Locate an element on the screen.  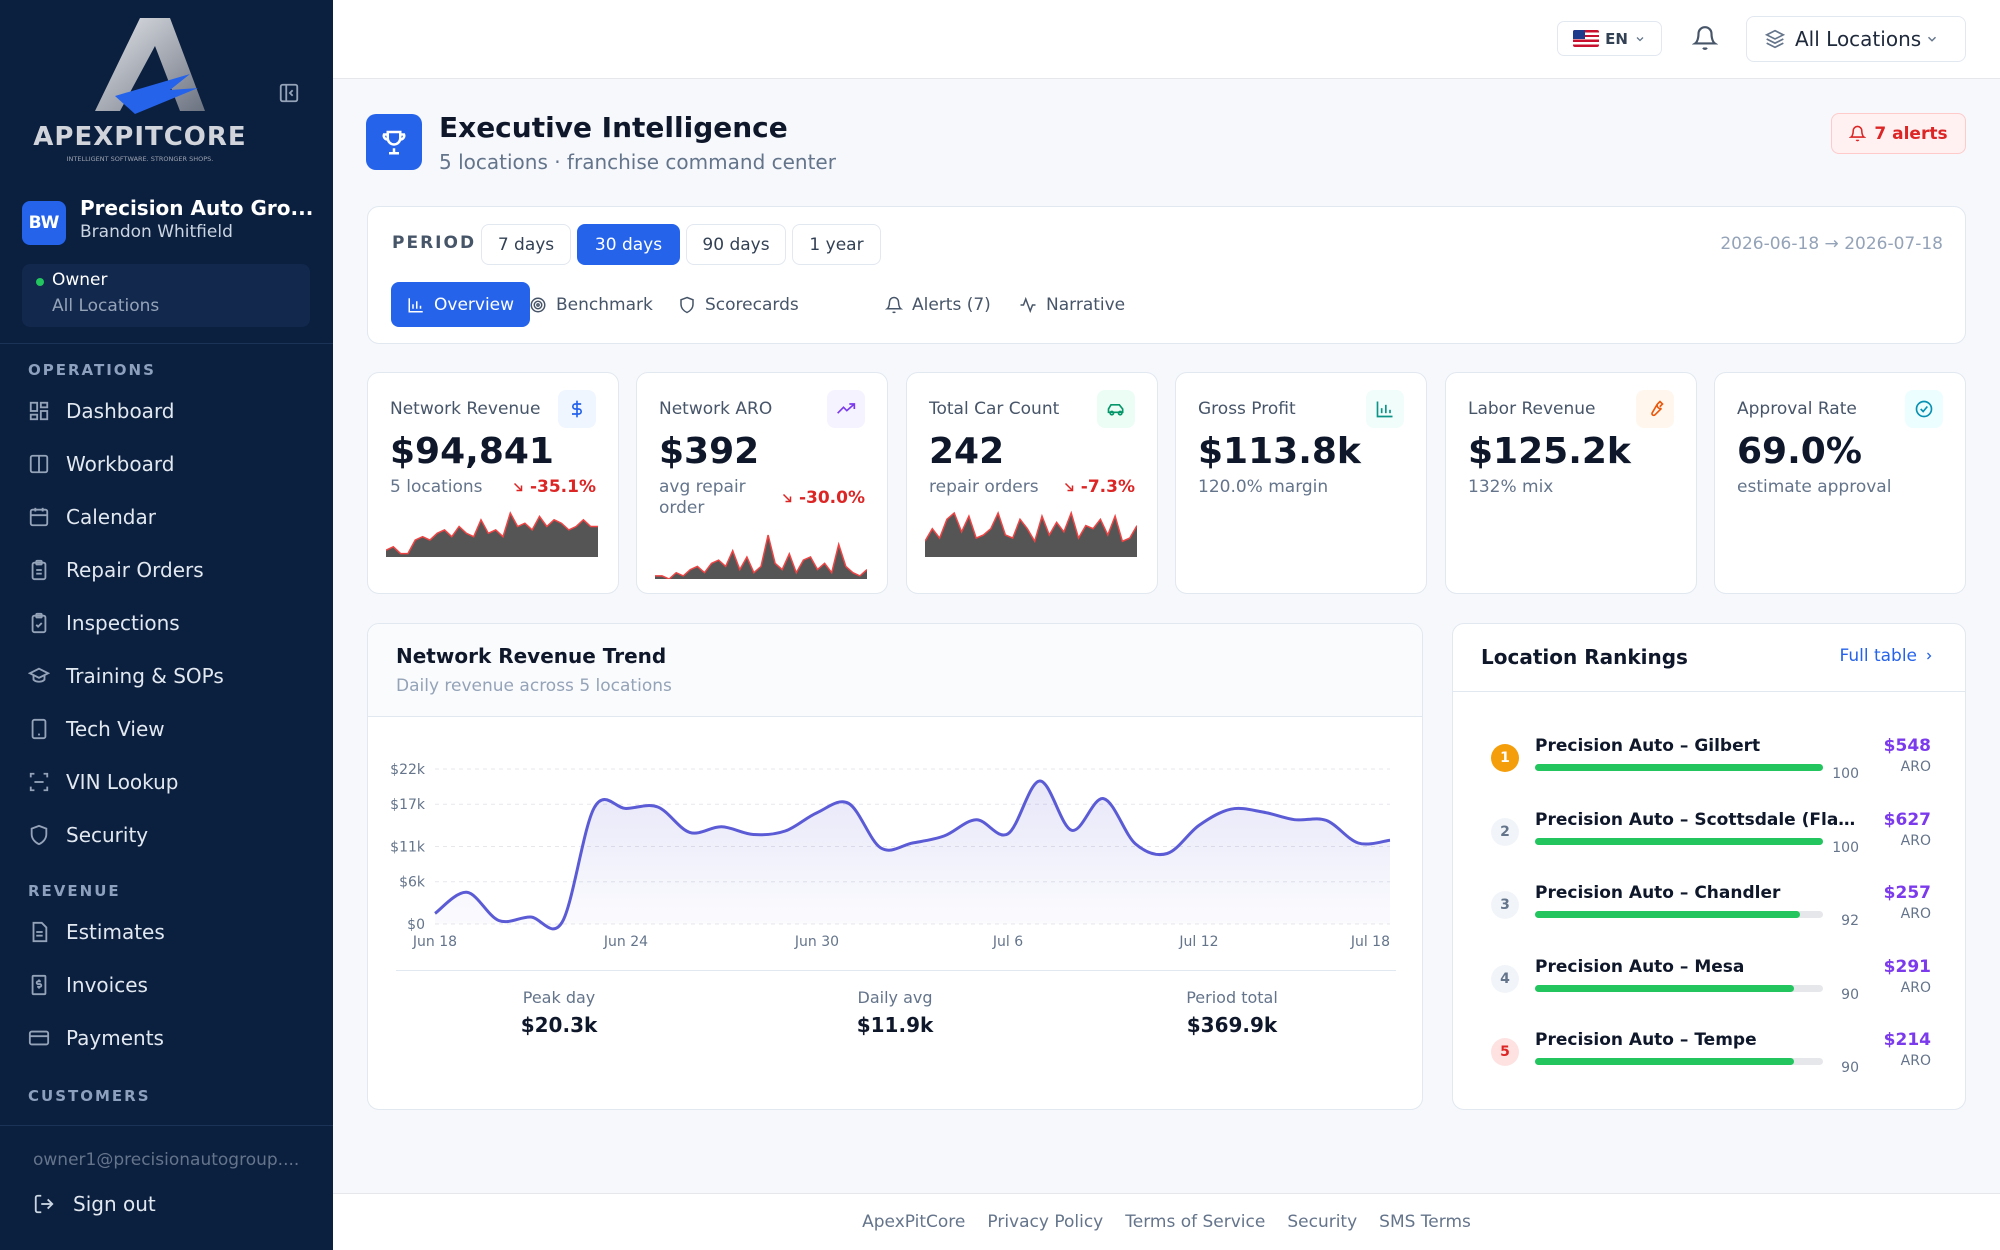
ranking-row: 3 Precision Auto – Chandler 92 $257 ARO is located at coordinates (1711, 913).